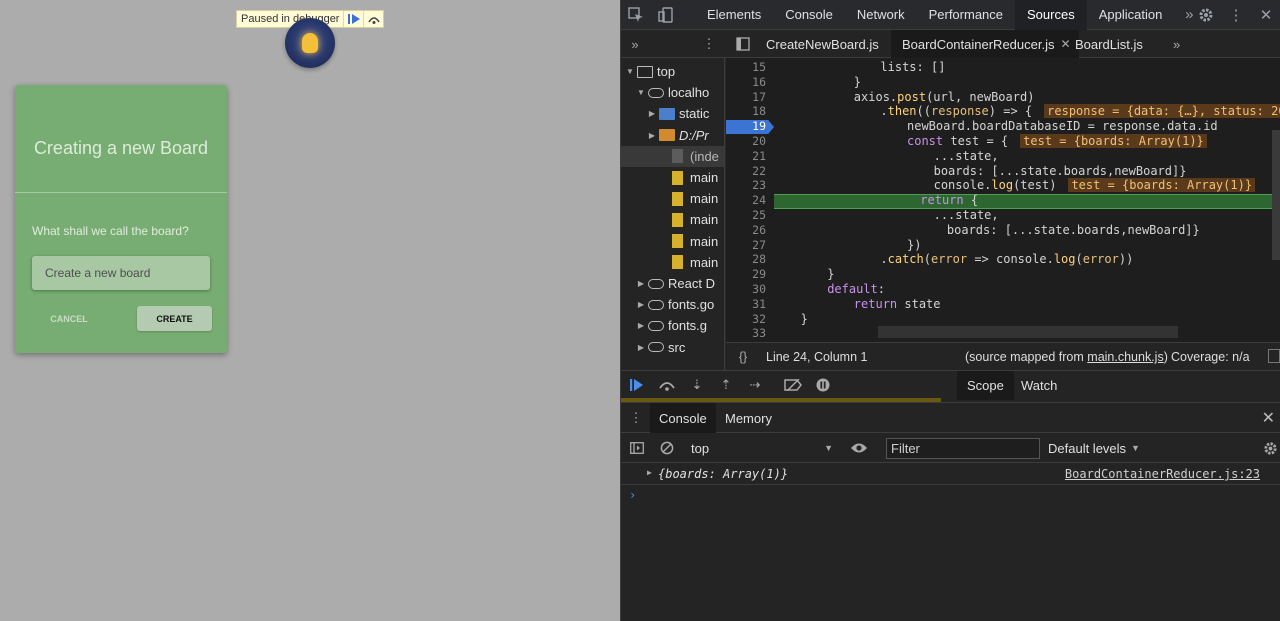 This screenshot has height=621, width=1280. What do you see at coordinates (823, 385) in the screenshot?
I see `pause-on-exceptions-icon` at bounding box center [823, 385].